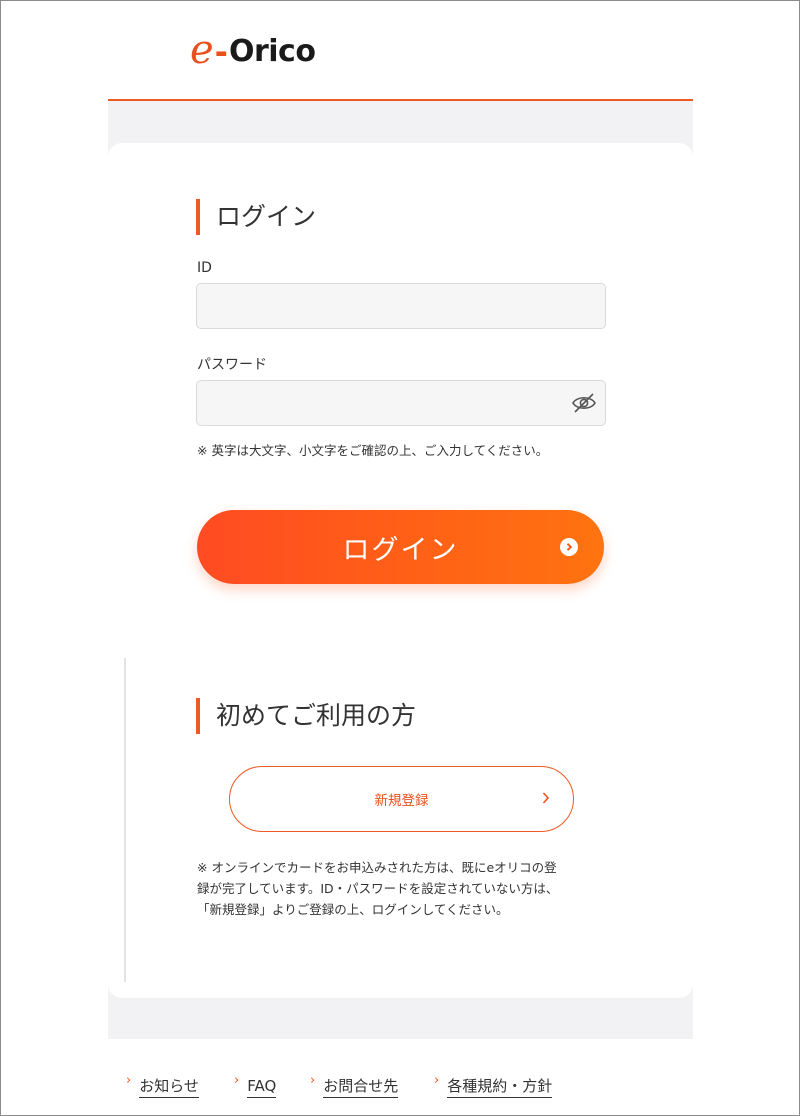  What do you see at coordinates (306, 716) in the screenshot?
I see `first-time-heading: 初めてご利用の方` at bounding box center [306, 716].